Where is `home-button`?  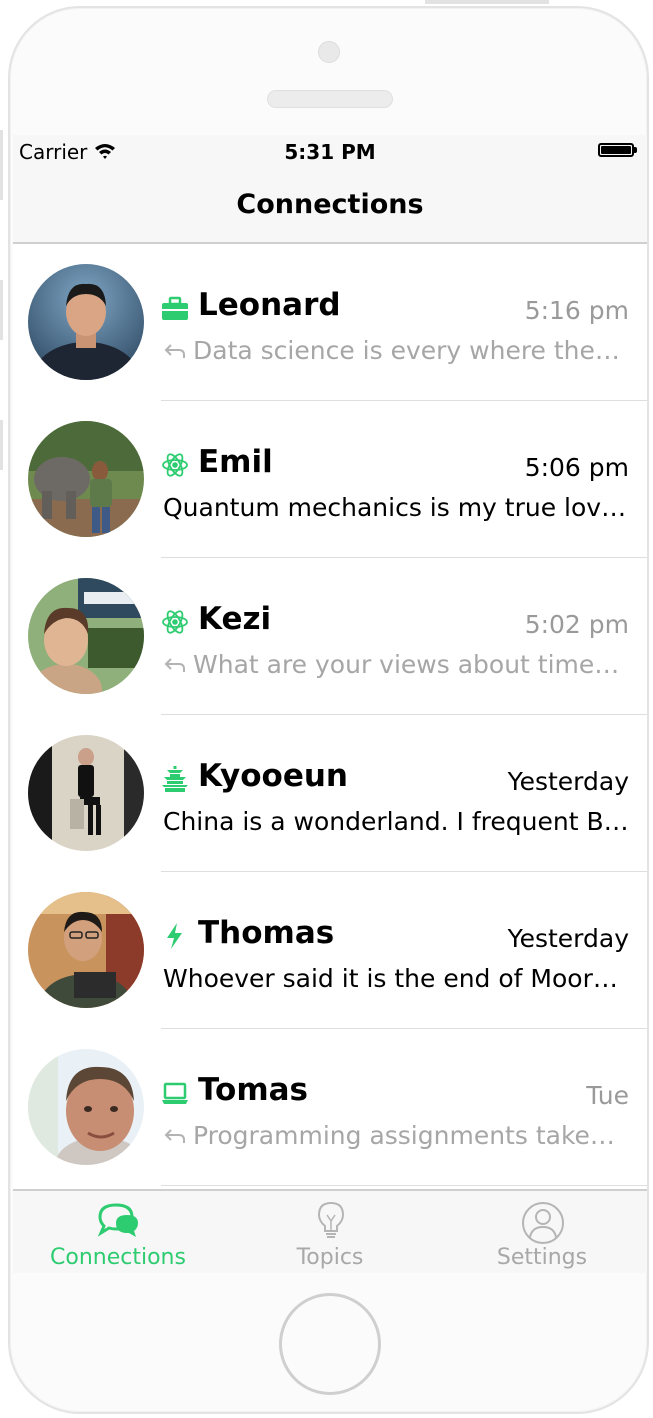
home-button is located at coordinates (330, 1344).